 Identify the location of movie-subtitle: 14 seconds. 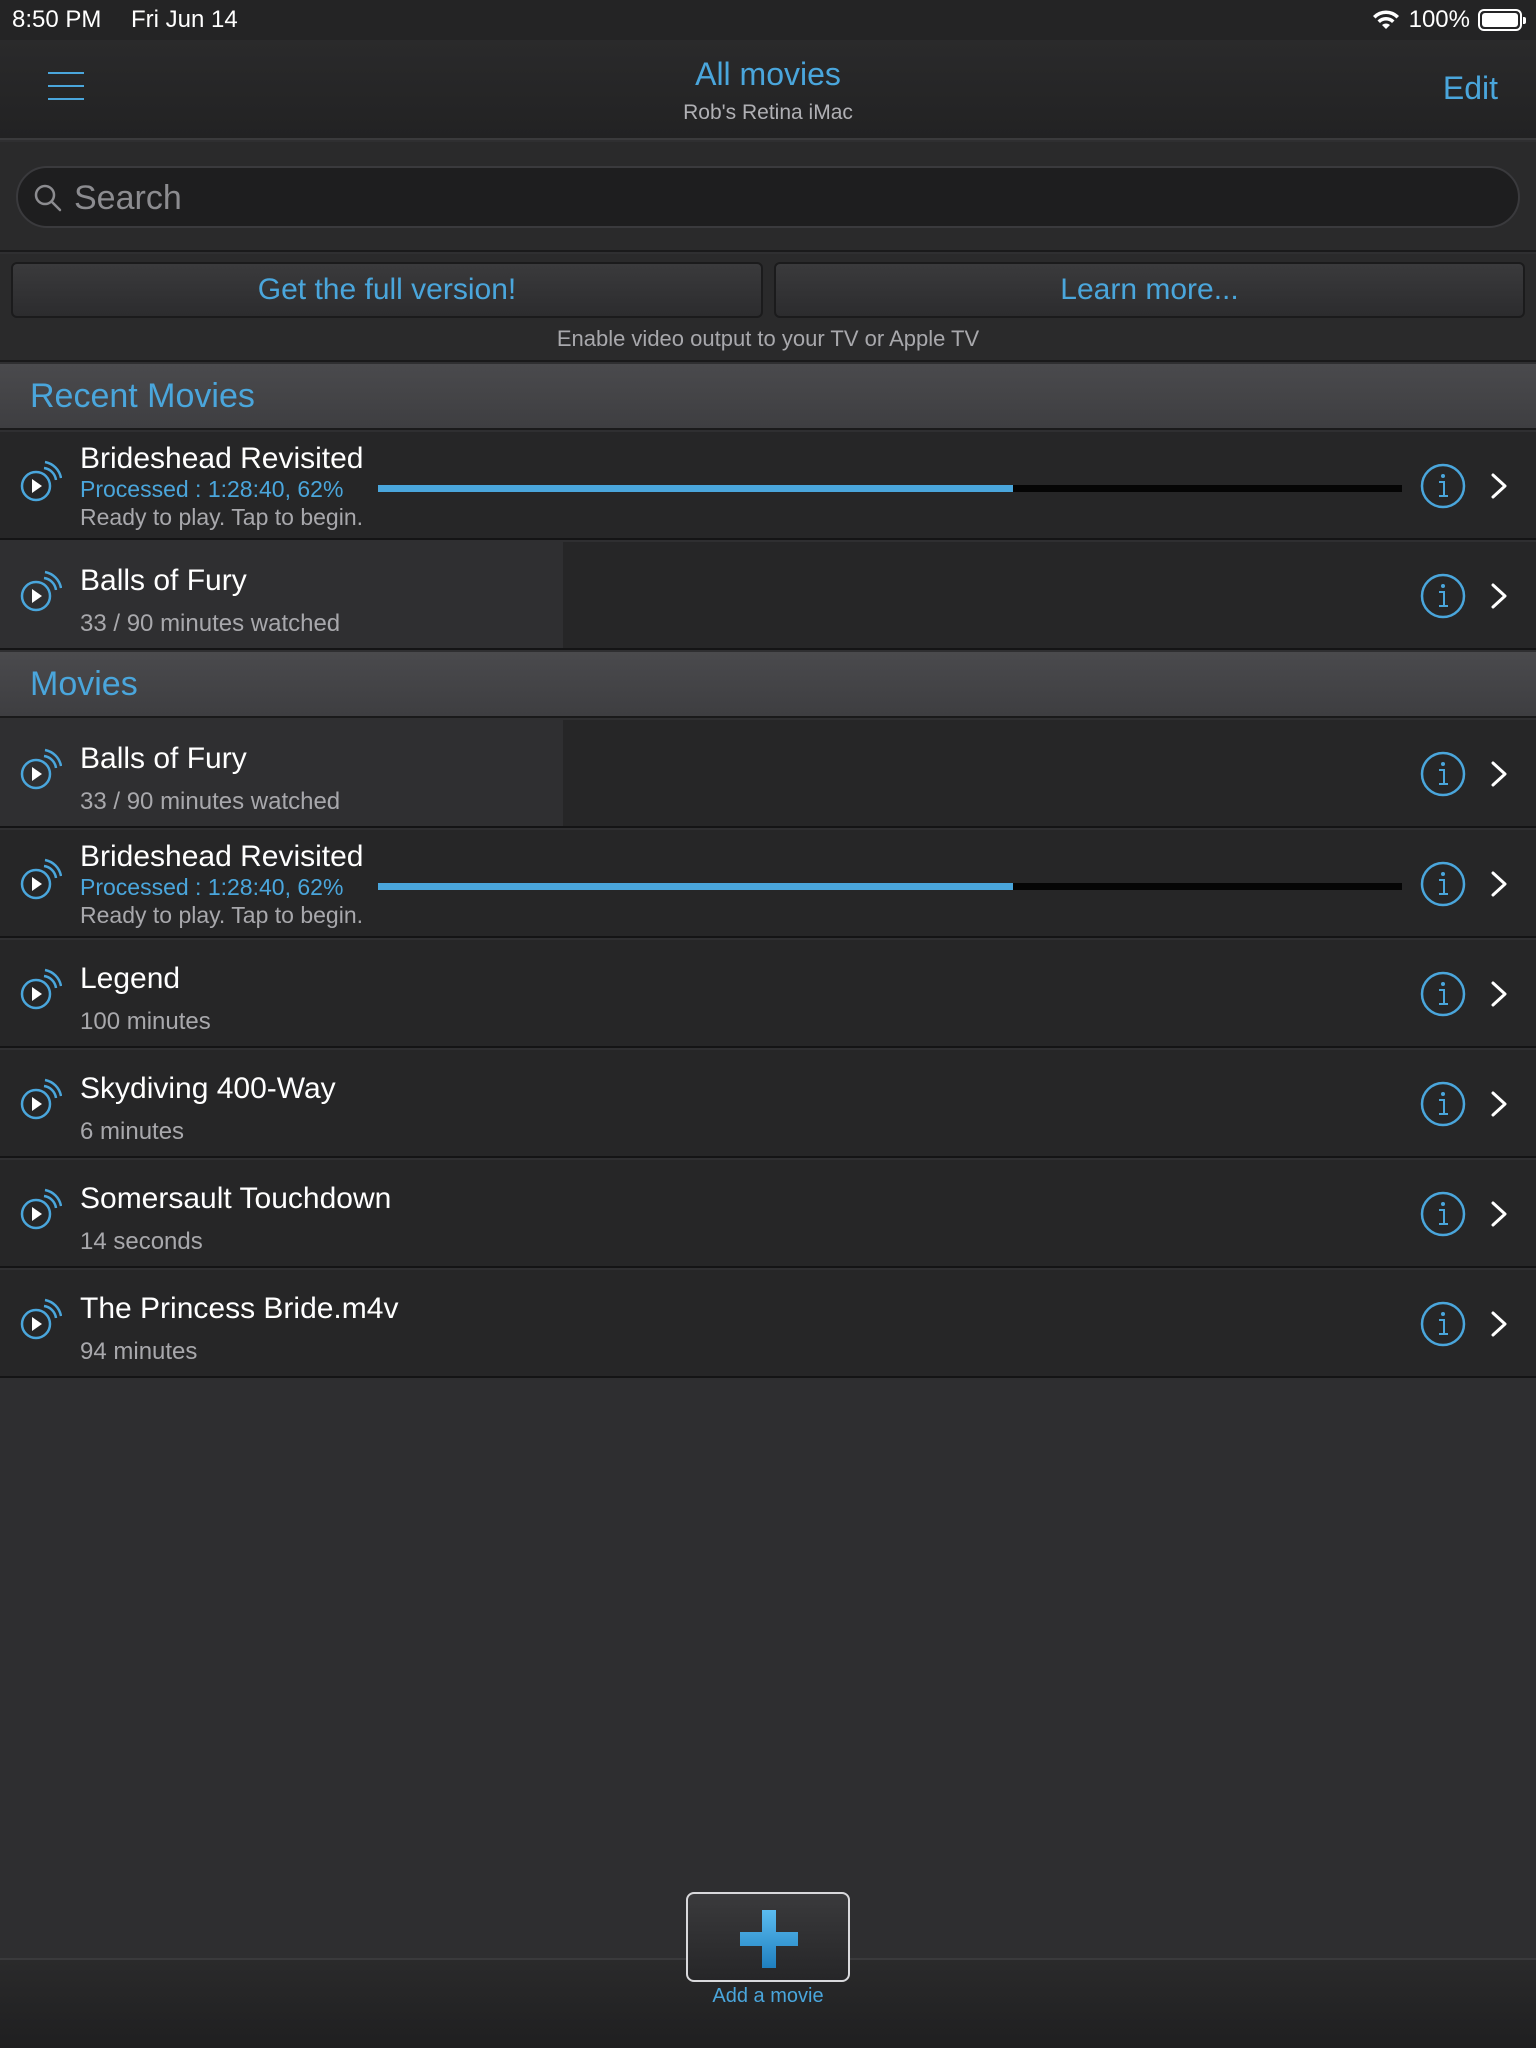
(141, 1241).